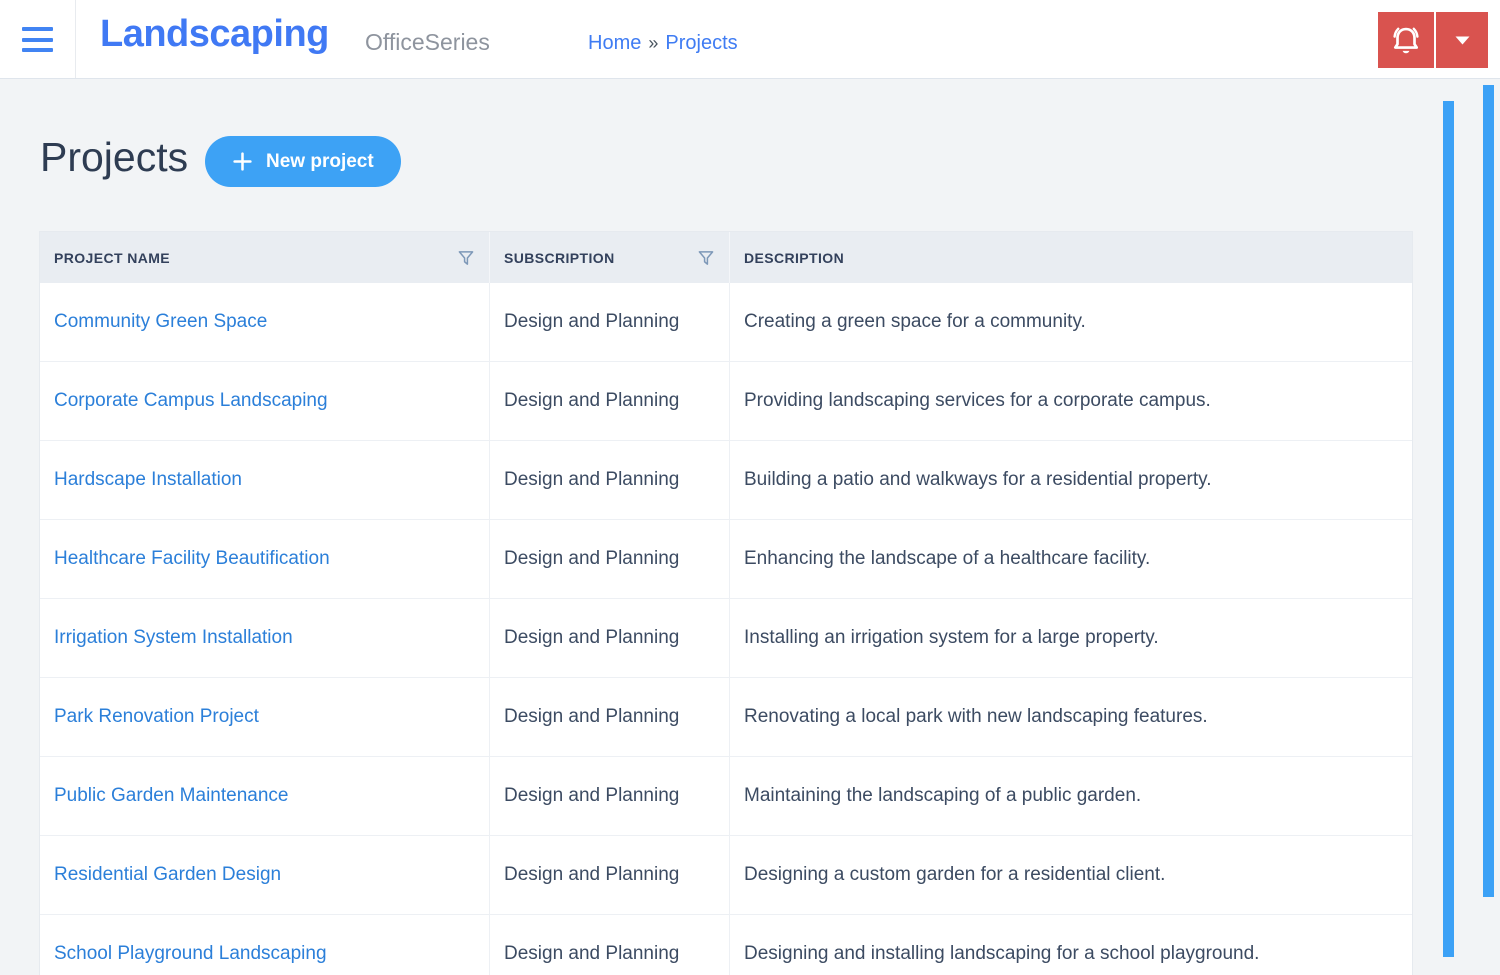 The image size is (1500, 975). Describe the element at coordinates (264, 257) in the screenshot. I see `column-header-project-name: PROJECT NAME` at that location.